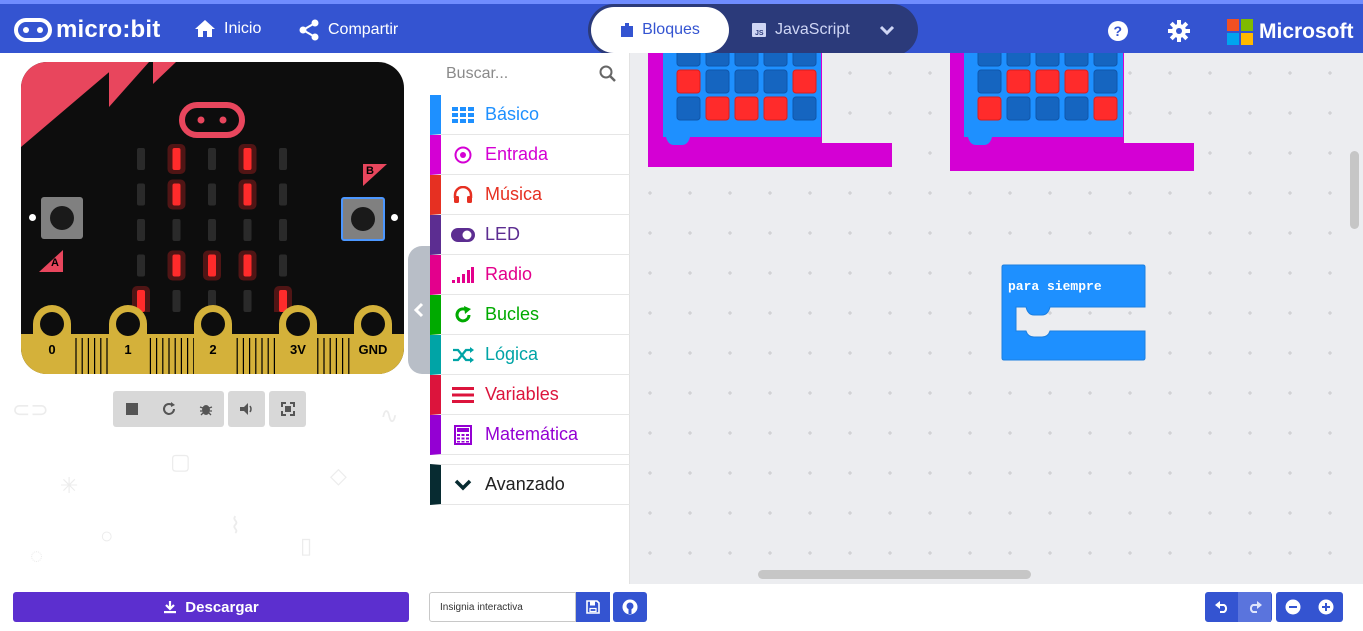 Image resolution: width=1363 pixels, height=631 pixels. What do you see at coordinates (394, 217) in the screenshot?
I see `button-b-edge-dot` at bounding box center [394, 217].